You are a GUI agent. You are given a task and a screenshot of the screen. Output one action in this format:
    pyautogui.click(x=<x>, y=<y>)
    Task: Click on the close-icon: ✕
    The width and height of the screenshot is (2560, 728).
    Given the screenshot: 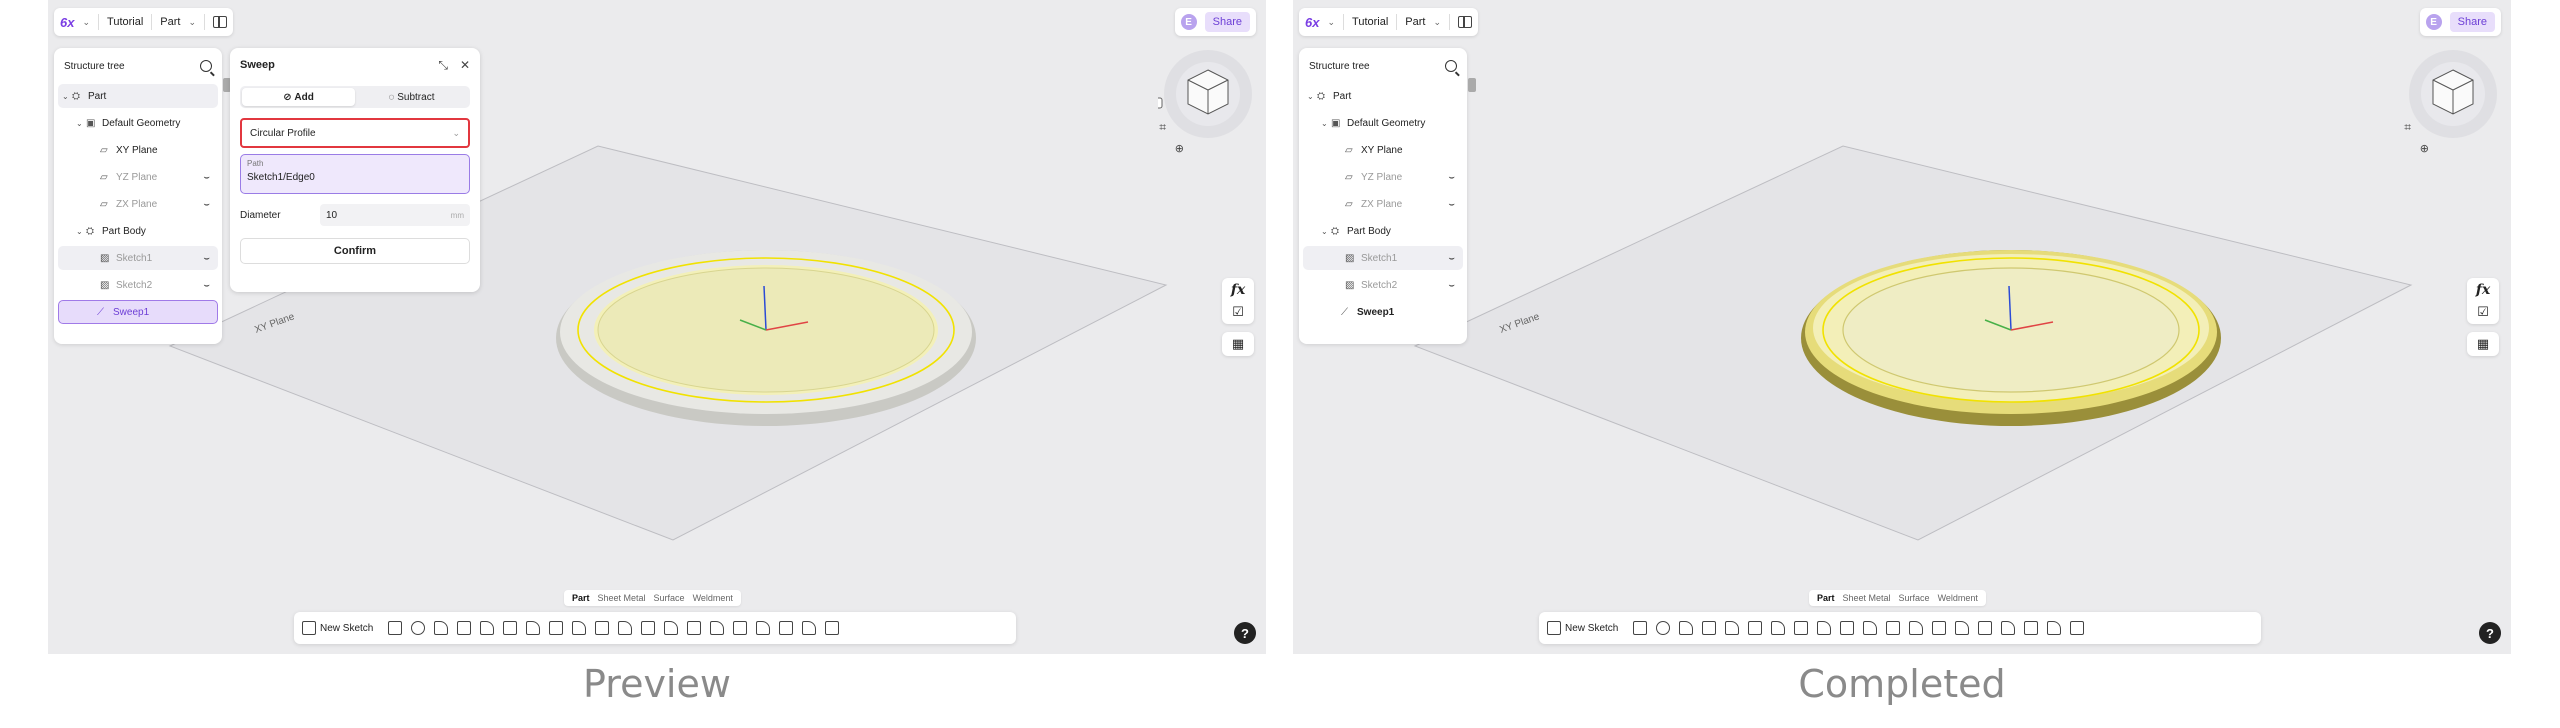 What is the action you would take?
    pyautogui.click(x=465, y=65)
    